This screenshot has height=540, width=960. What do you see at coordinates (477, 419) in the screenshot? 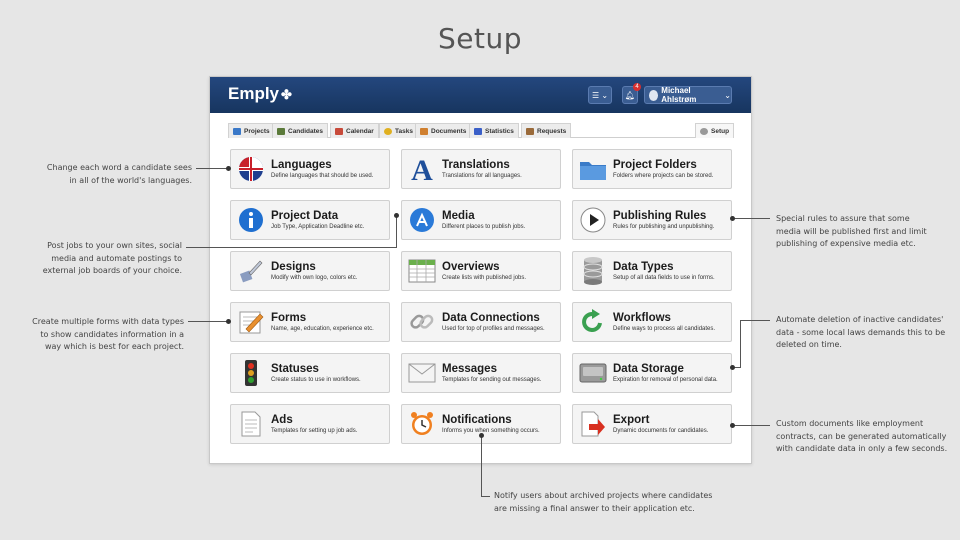
I see `tile-title: Notifications` at bounding box center [477, 419].